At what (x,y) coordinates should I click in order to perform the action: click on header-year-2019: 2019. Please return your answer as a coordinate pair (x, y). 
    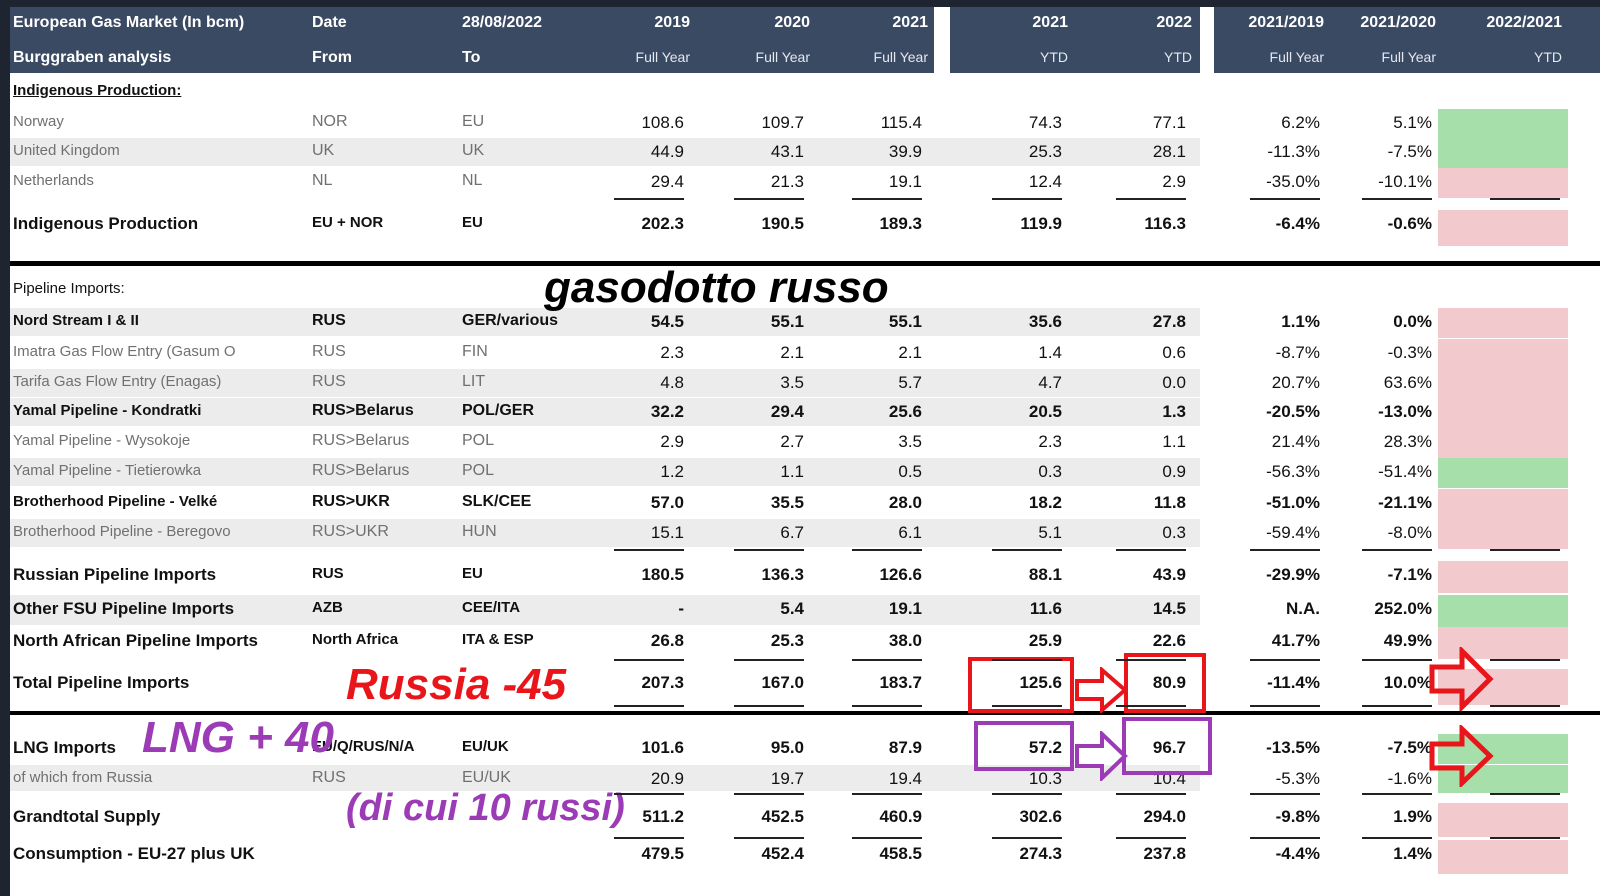
    Looking at the image, I should click on (672, 22).